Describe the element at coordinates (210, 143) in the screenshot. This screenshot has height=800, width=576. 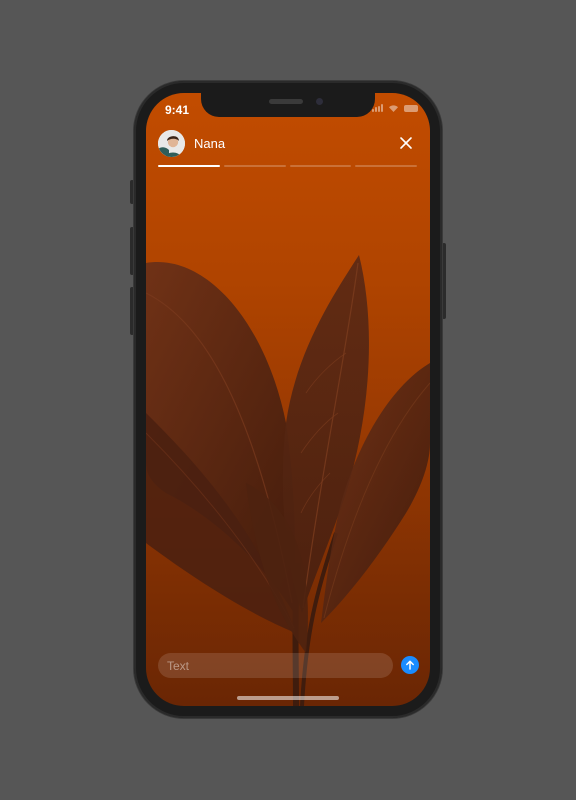
I see `story-user-name: Nana` at that location.